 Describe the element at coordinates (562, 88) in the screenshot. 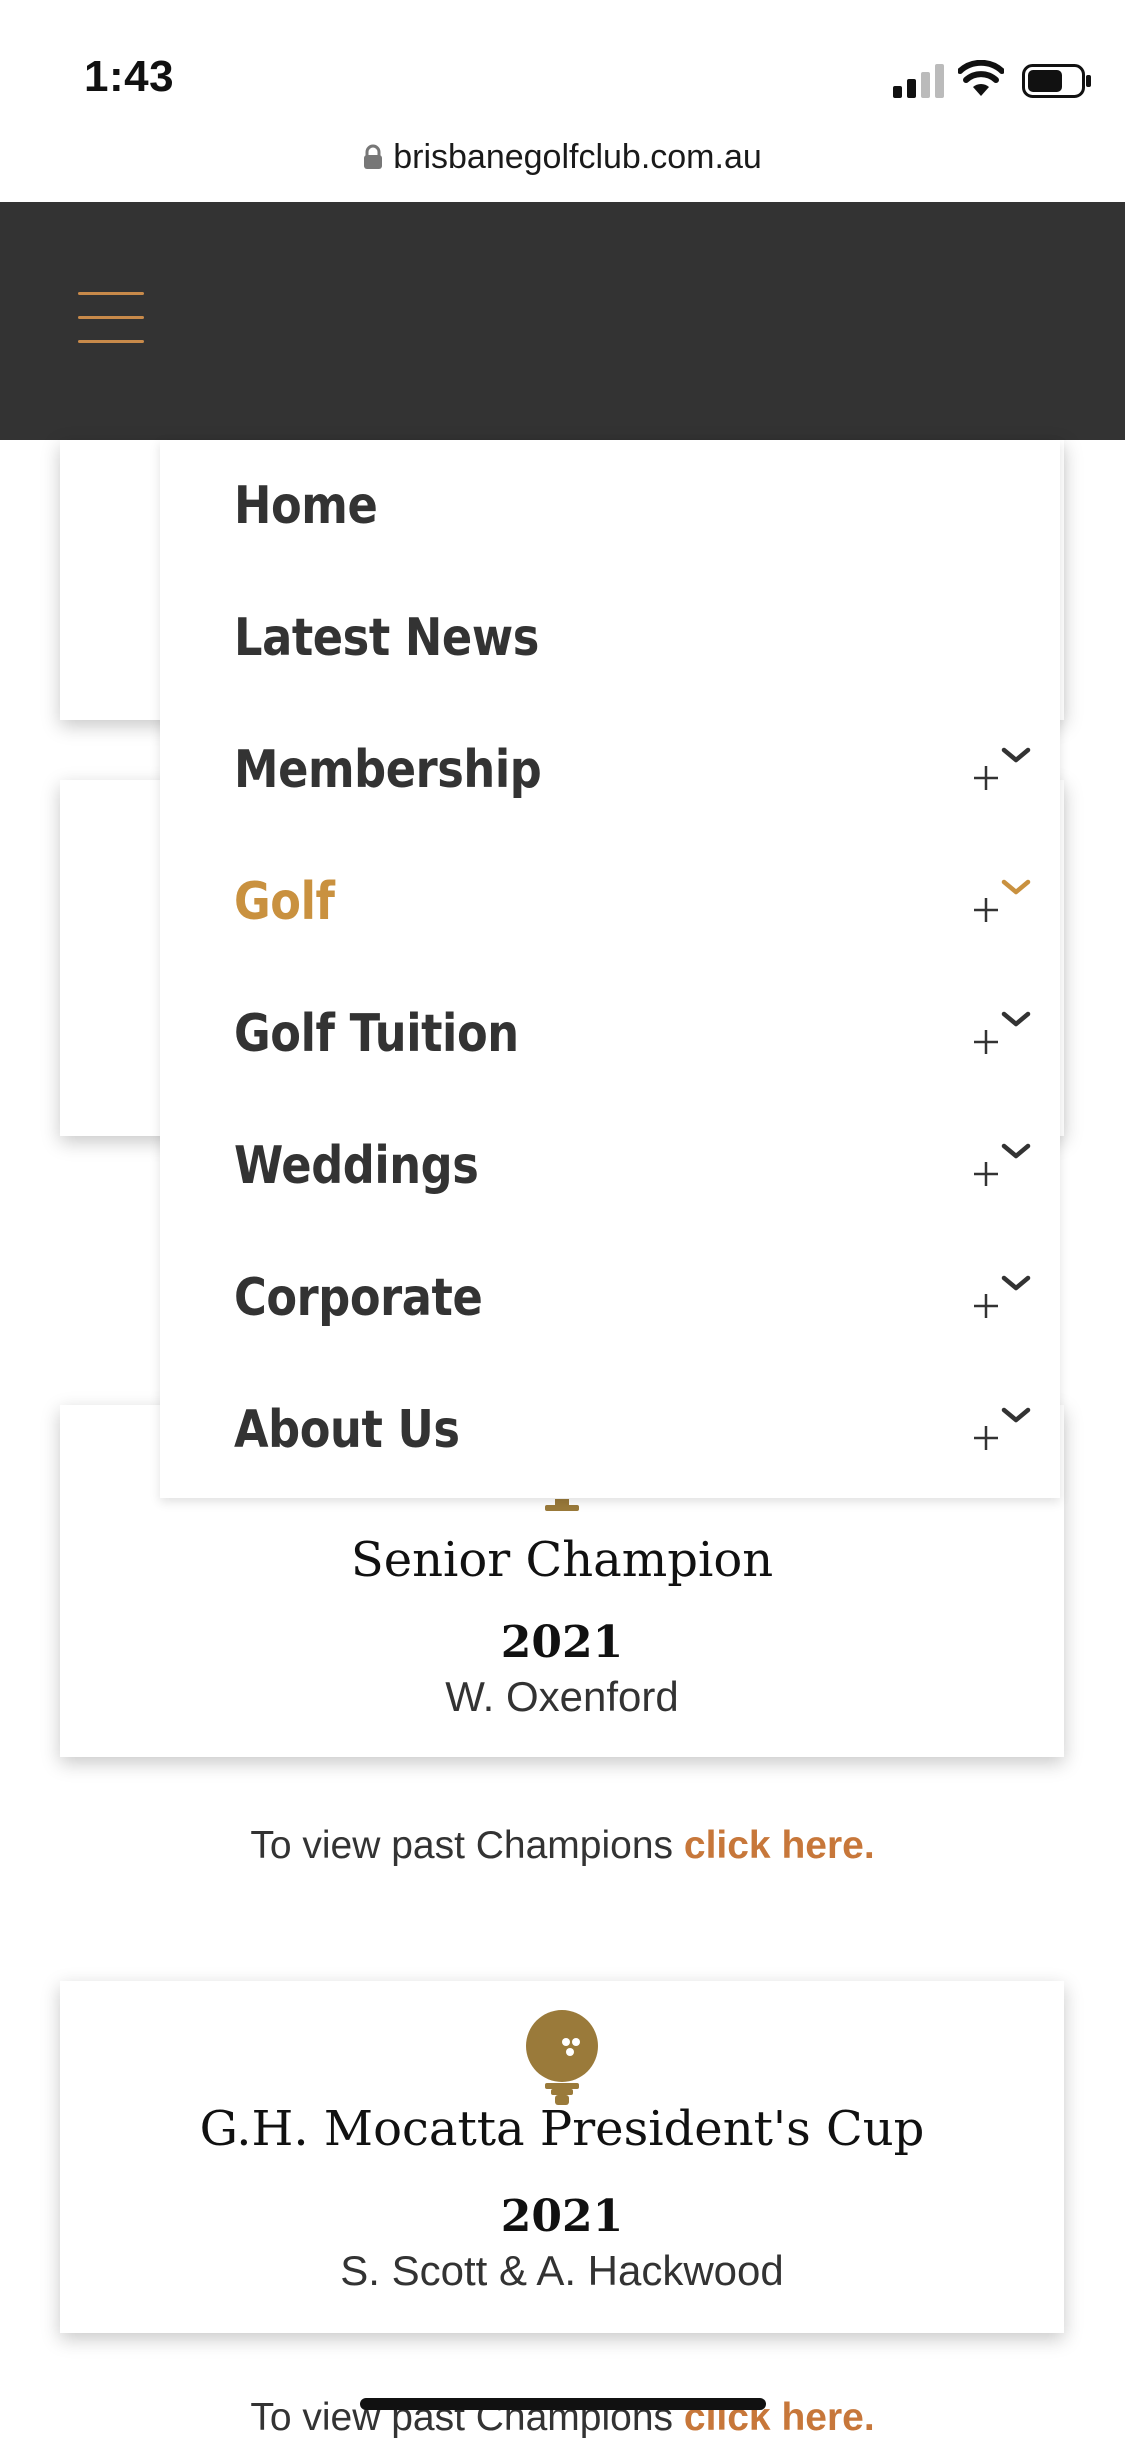

I see `status-bar: 1:43 brisbanegolfclub.com.au` at that location.